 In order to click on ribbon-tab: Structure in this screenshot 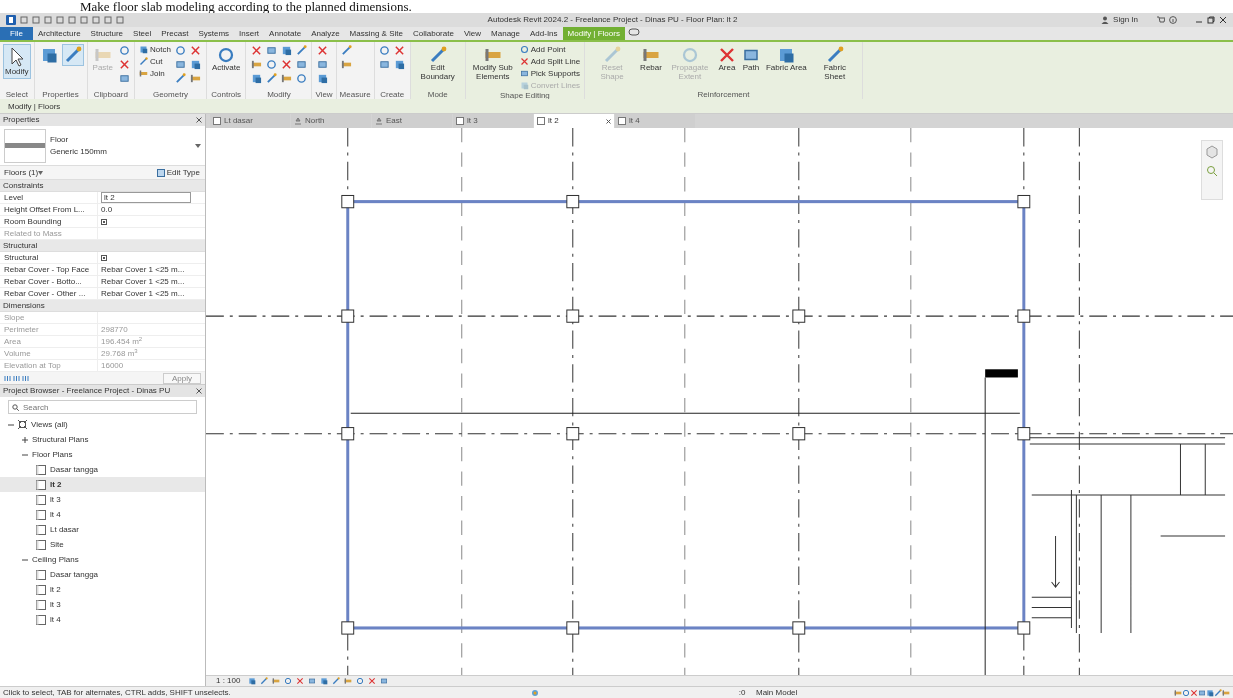, I will do `click(107, 33)`.